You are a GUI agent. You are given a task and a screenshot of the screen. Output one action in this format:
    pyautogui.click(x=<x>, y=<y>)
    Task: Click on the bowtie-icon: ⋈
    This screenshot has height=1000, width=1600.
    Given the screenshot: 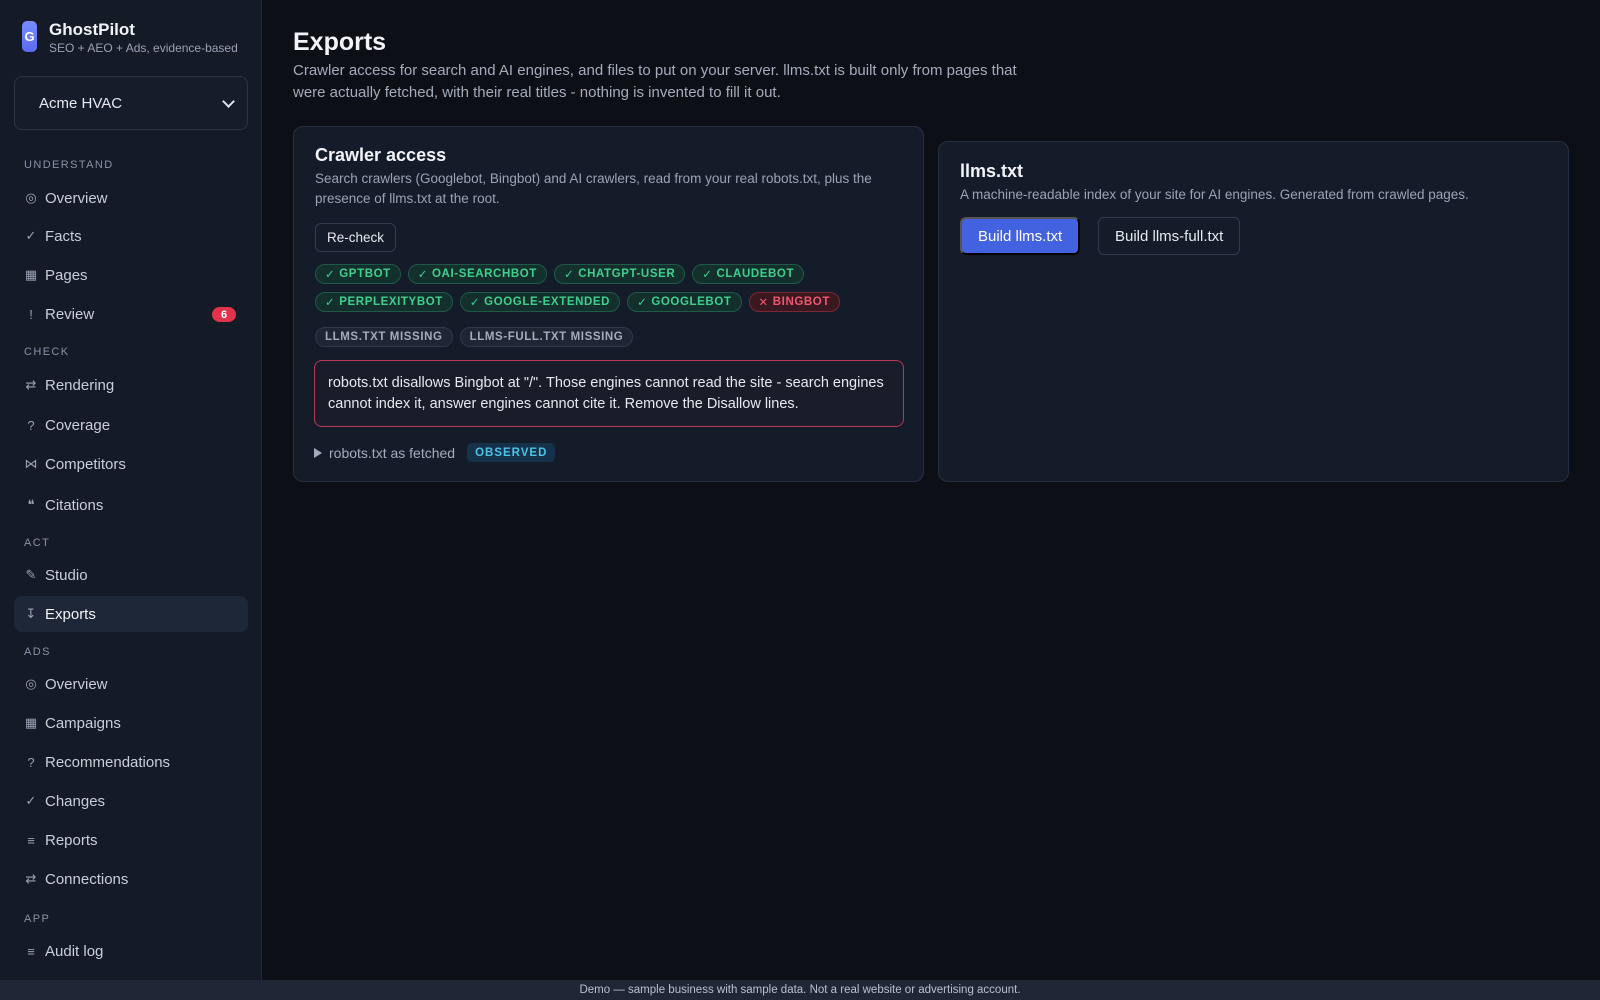 What is the action you would take?
    pyautogui.click(x=31, y=463)
    